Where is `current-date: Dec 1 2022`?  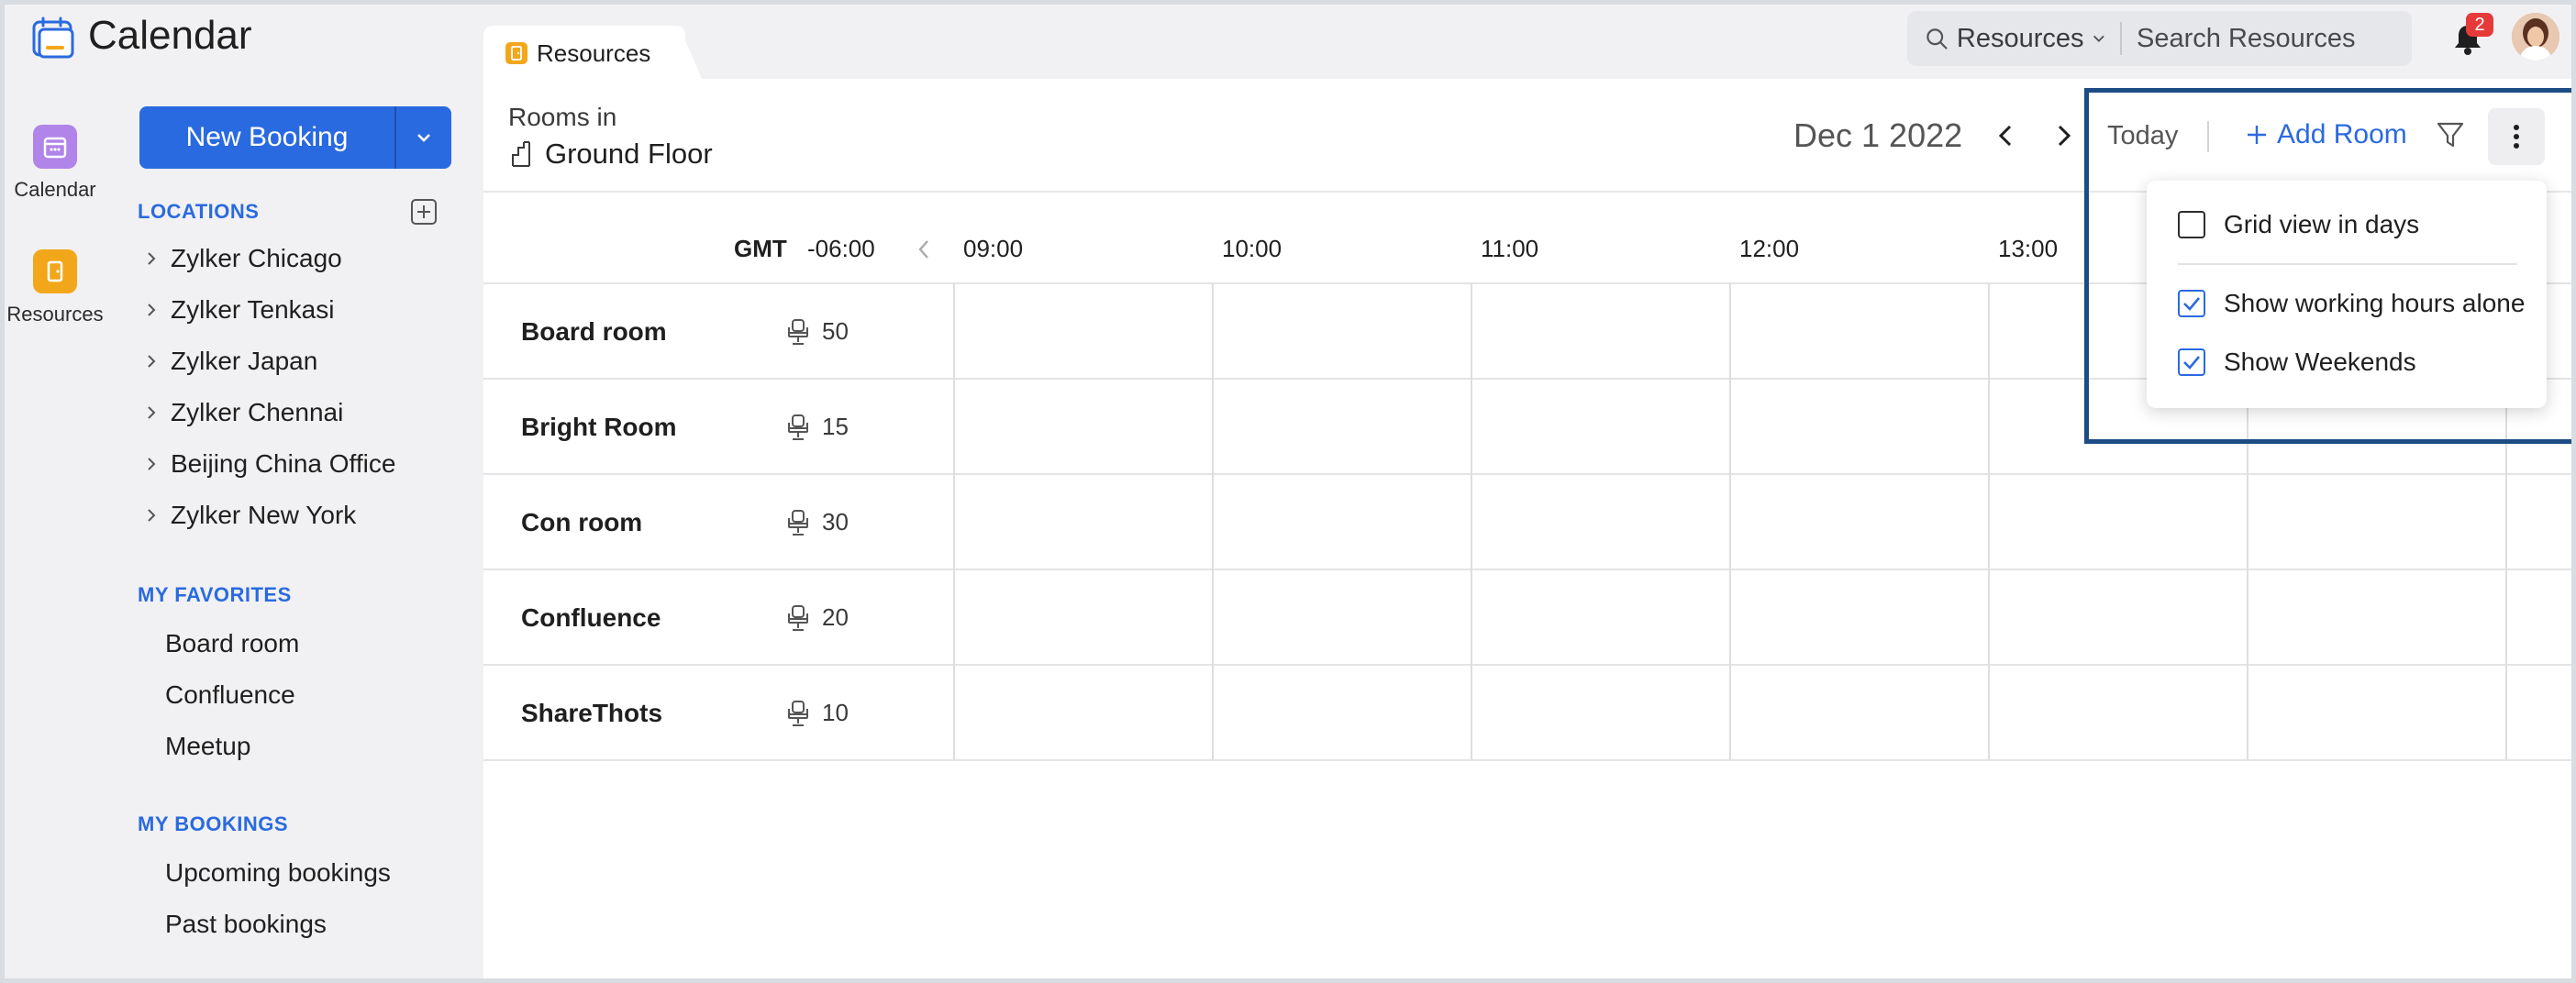 current-date: Dec 1 2022 is located at coordinates (1878, 135).